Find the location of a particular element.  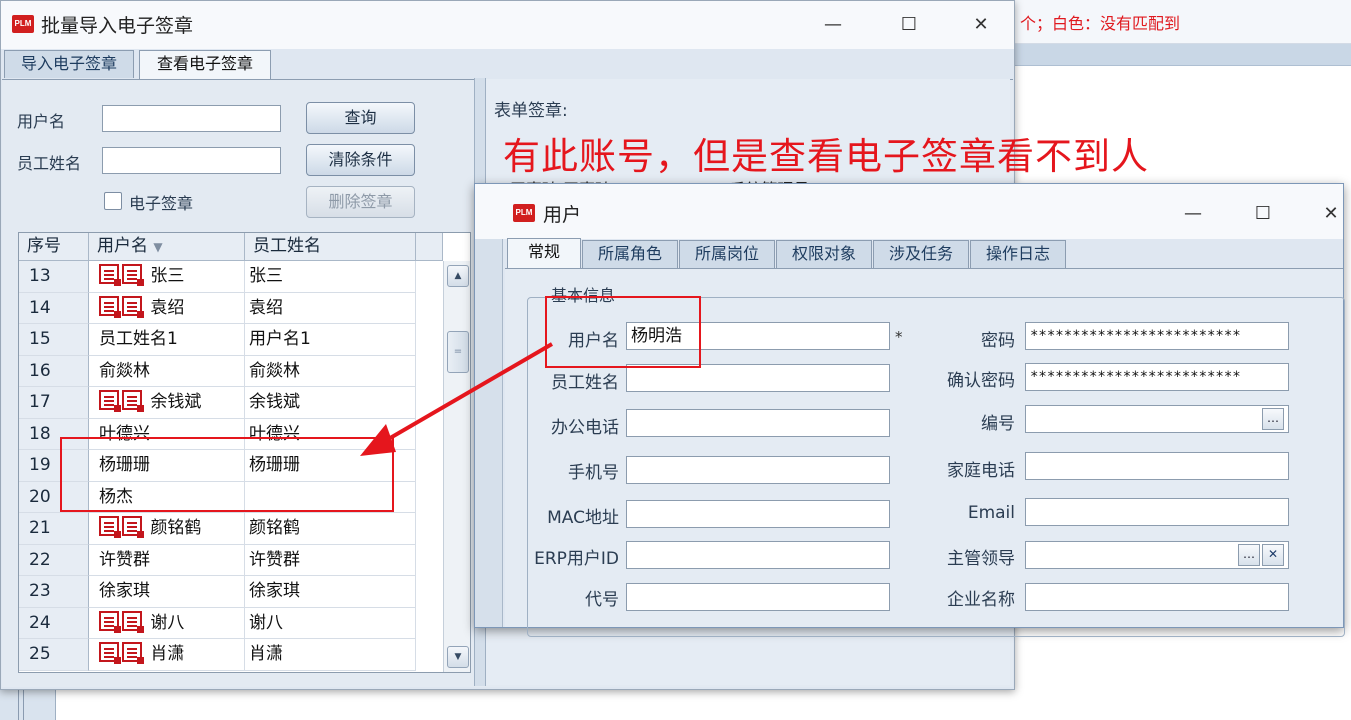

annotation-arrow-icon is located at coordinates (457, 399).